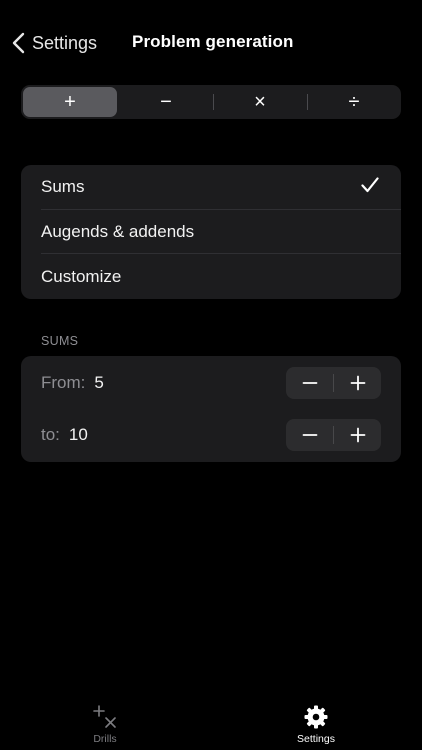 The height and width of the screenshot is (750, 422). I want to click on to-increment-button, so click(357, 435).